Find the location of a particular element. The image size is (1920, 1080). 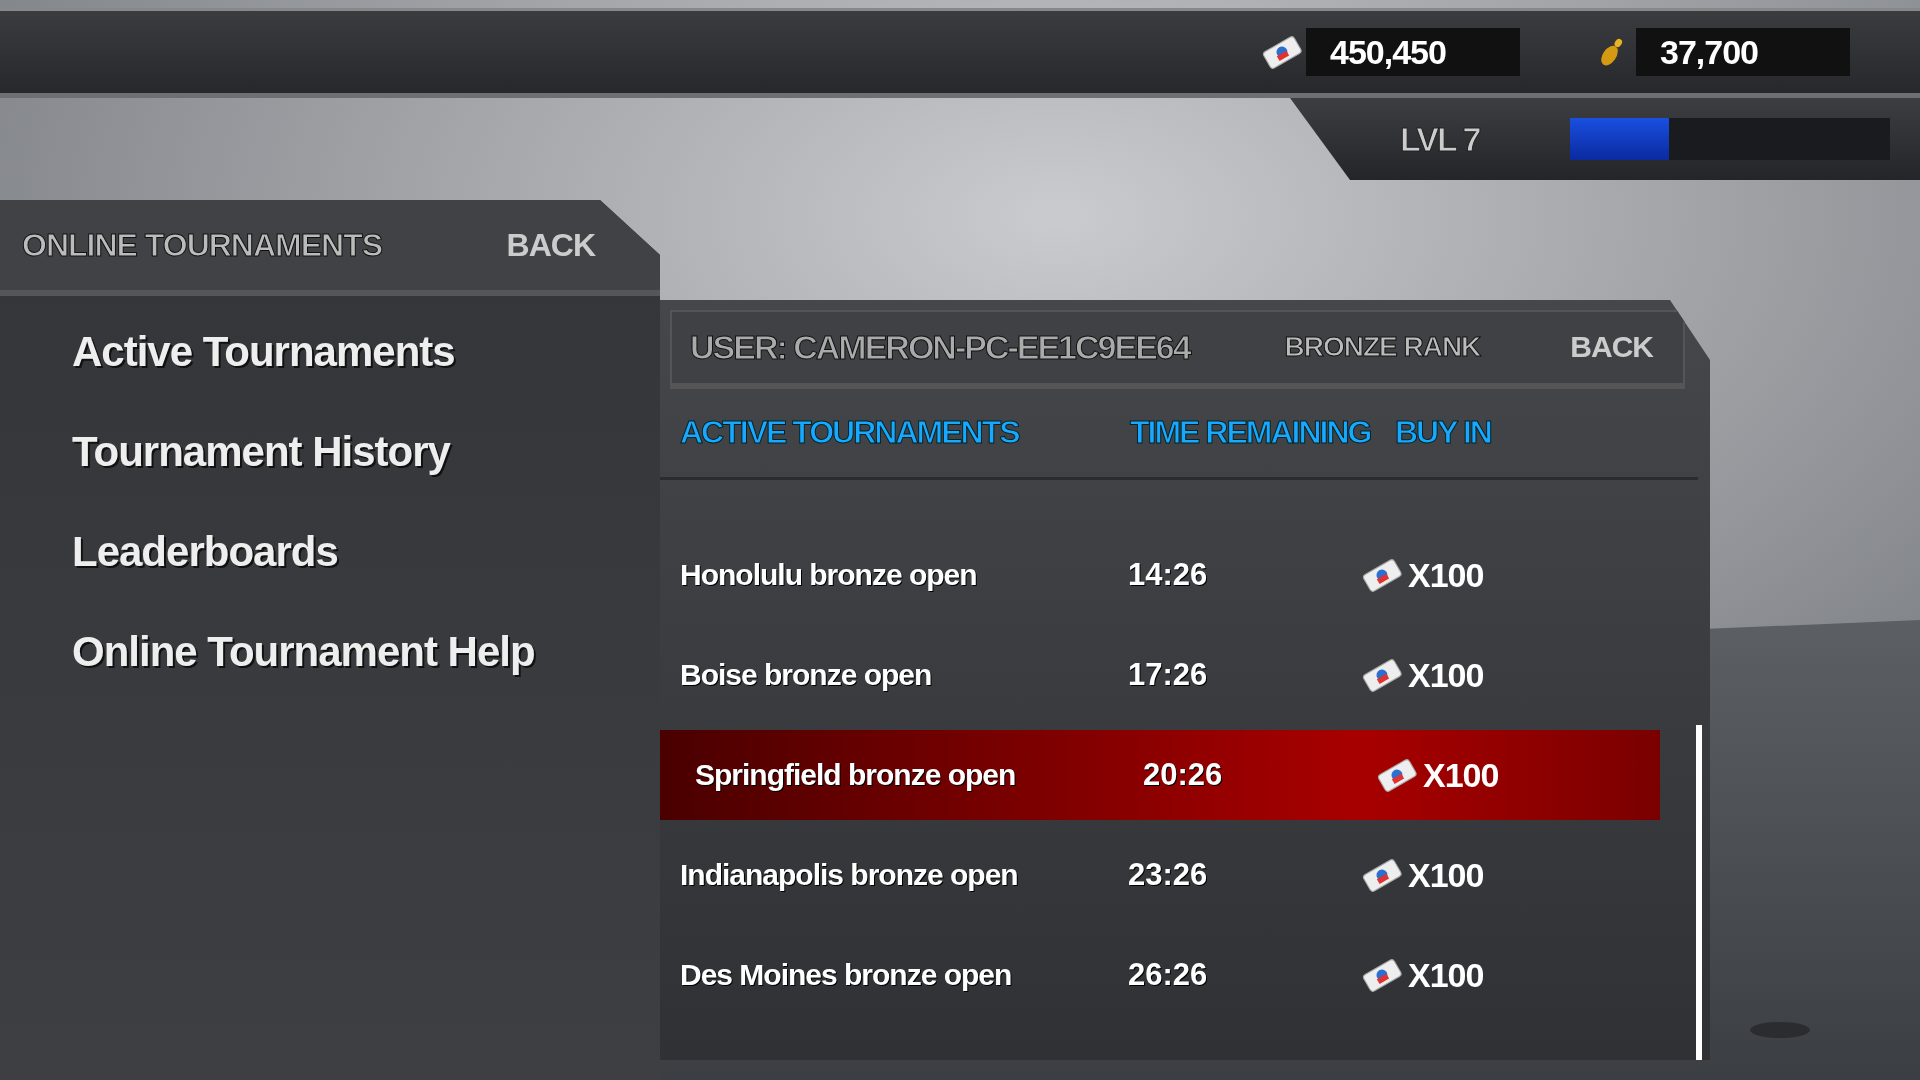

time-remaining: 26:26 is located at coordinates (1168, 975).